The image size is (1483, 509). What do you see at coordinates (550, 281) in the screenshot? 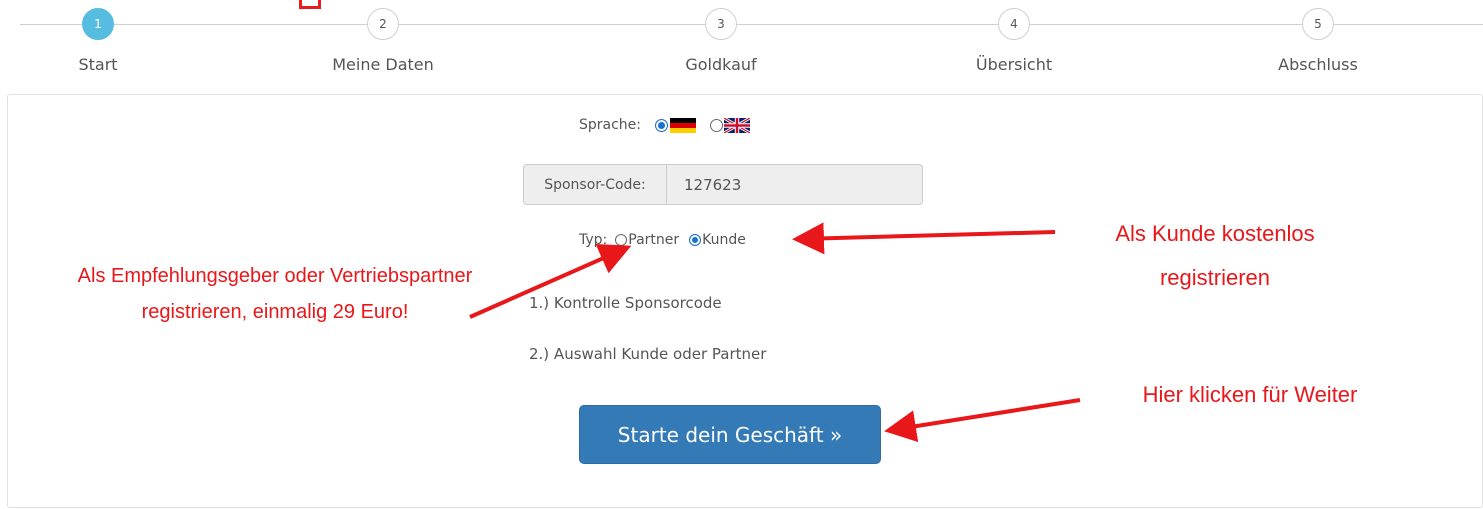
I see `arrow-partner` at bounding box center [550, 281].